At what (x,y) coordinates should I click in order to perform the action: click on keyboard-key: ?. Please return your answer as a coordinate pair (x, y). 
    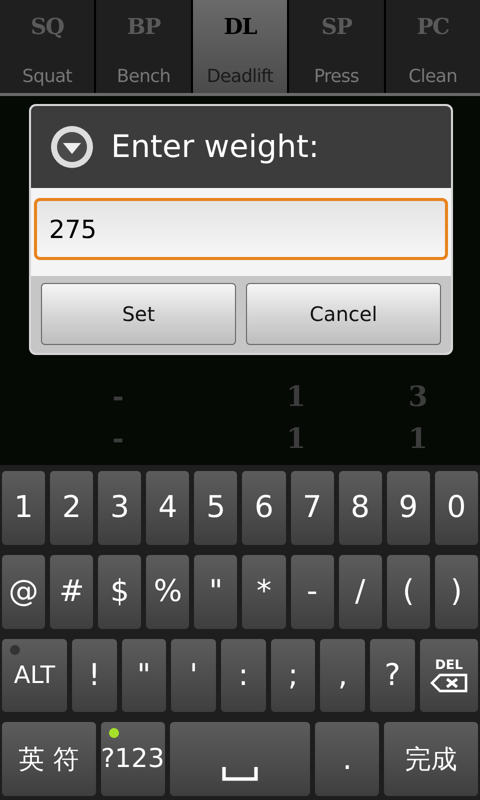
    Looking at the image, I should click on (392, 675).